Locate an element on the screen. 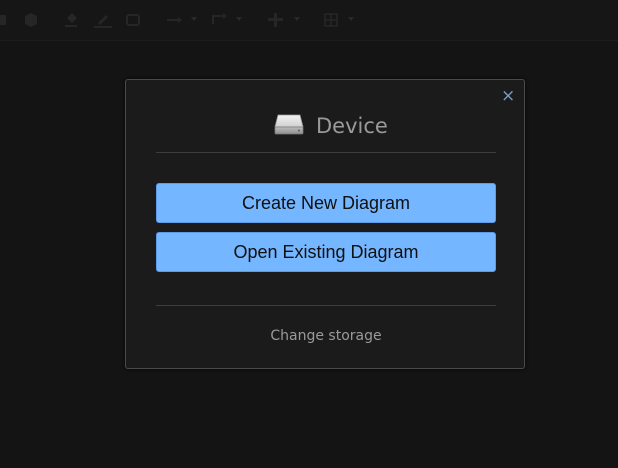 The height and width of the screenshot is (468, 618). insert-caret-icon is located at coordinates (297, 19).